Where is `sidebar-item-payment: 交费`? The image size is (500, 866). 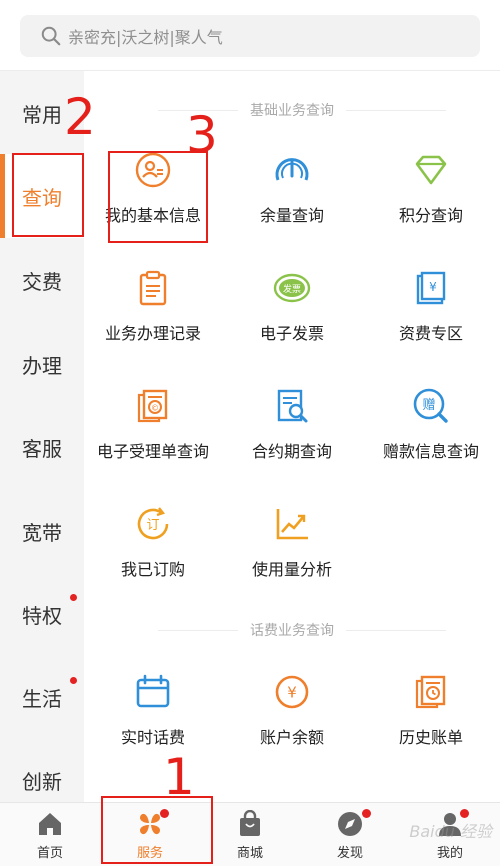 sidebar-item-payment: 交费 is located at coordinates (42, 280).